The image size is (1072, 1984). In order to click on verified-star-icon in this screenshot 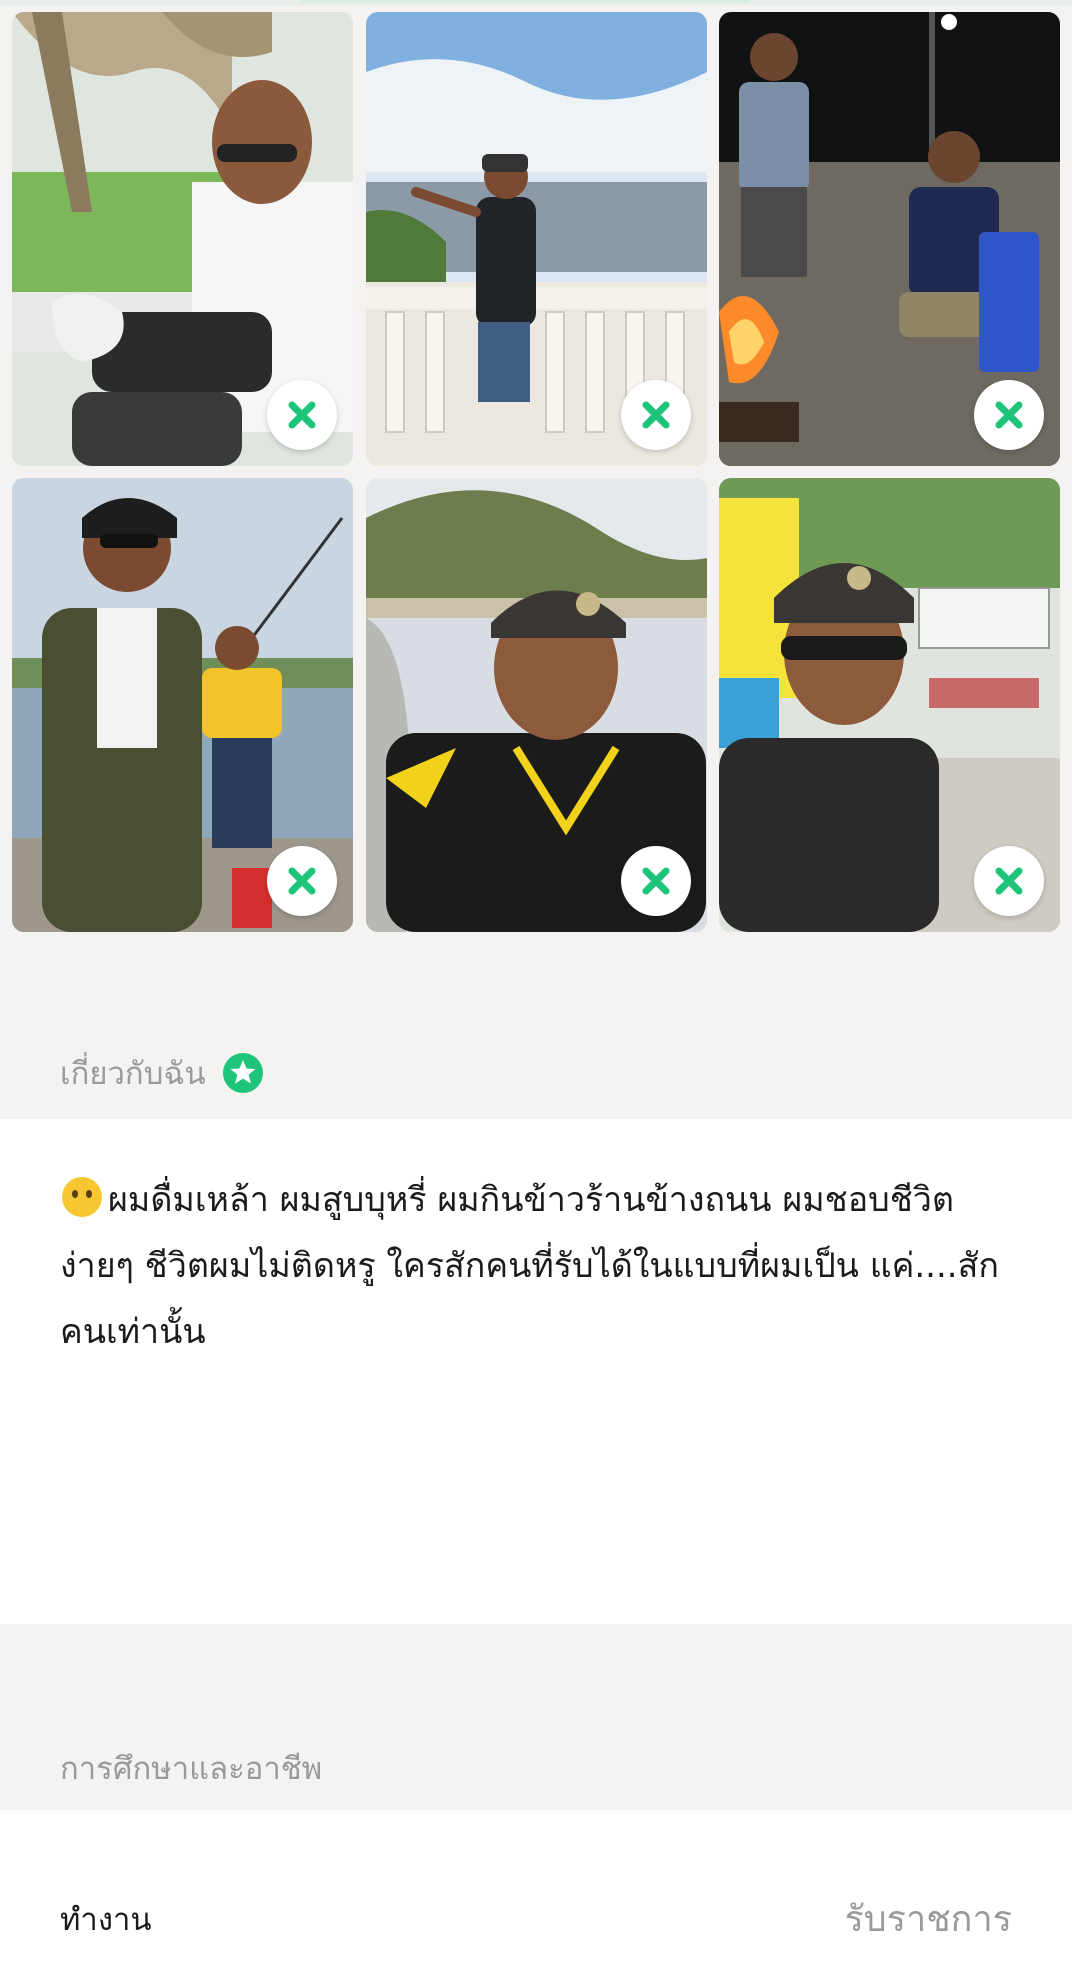, I will do `click(242, 1073)`.